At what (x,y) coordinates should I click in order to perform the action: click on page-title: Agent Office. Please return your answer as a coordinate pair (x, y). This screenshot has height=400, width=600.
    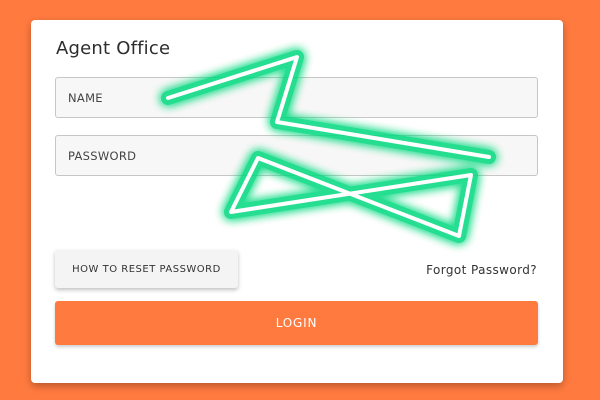
    Looking at the image, I should click on (113, 48).